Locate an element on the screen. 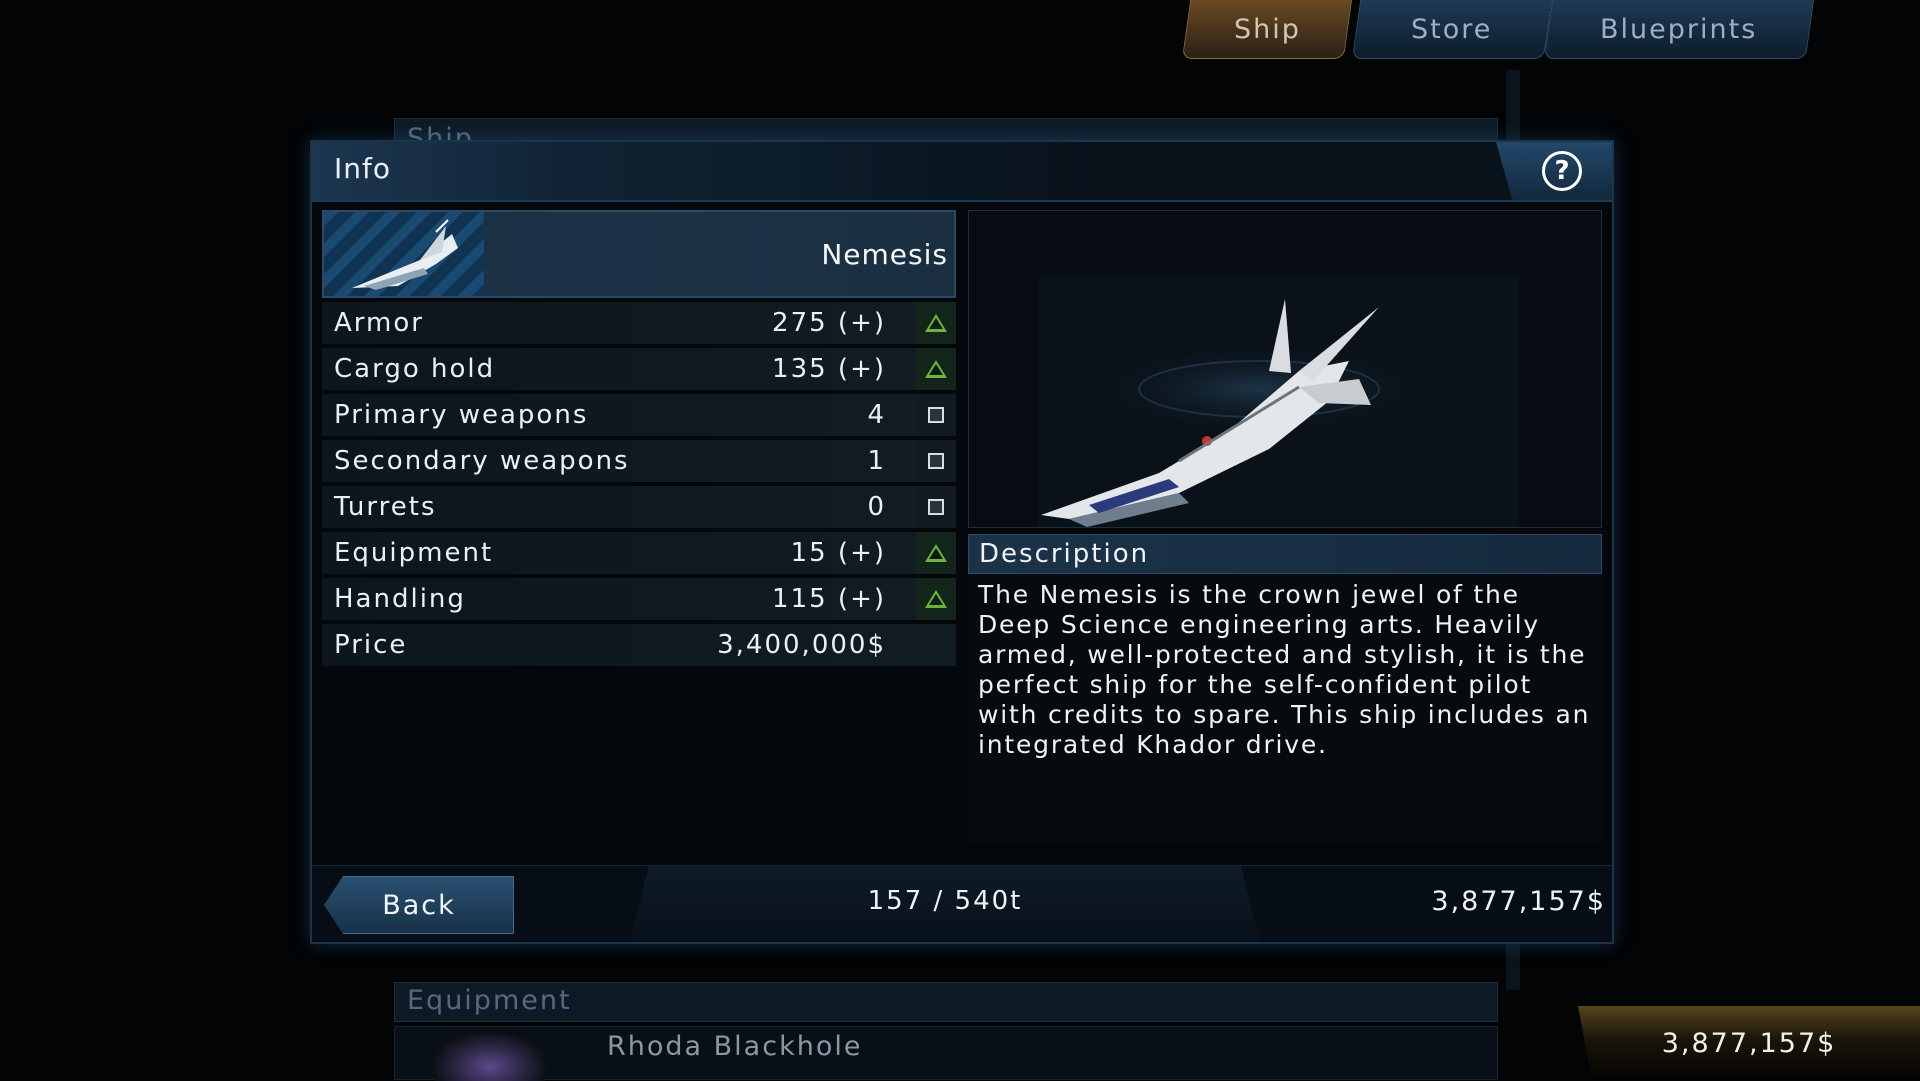 Image resolution: width=1920 pixels, height=1081 pixels. equipment-item-thumbnail is located at coordinates (490, 1057).